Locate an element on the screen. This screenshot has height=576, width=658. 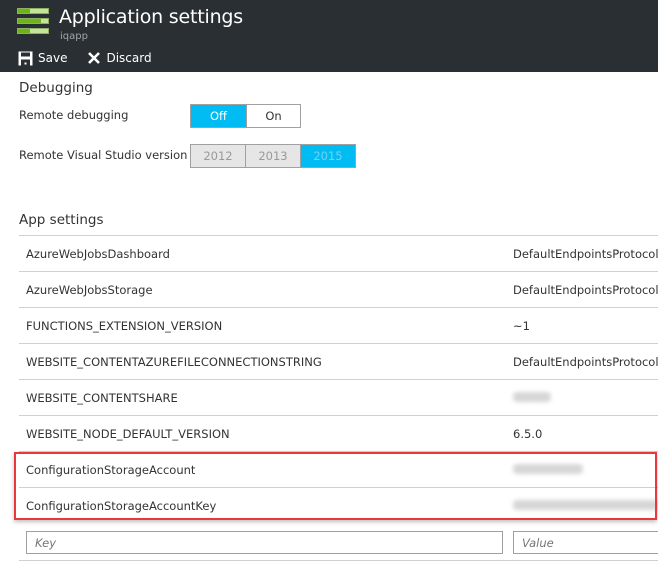
command-bar: Save Discard is located at coordinates (95, 58).